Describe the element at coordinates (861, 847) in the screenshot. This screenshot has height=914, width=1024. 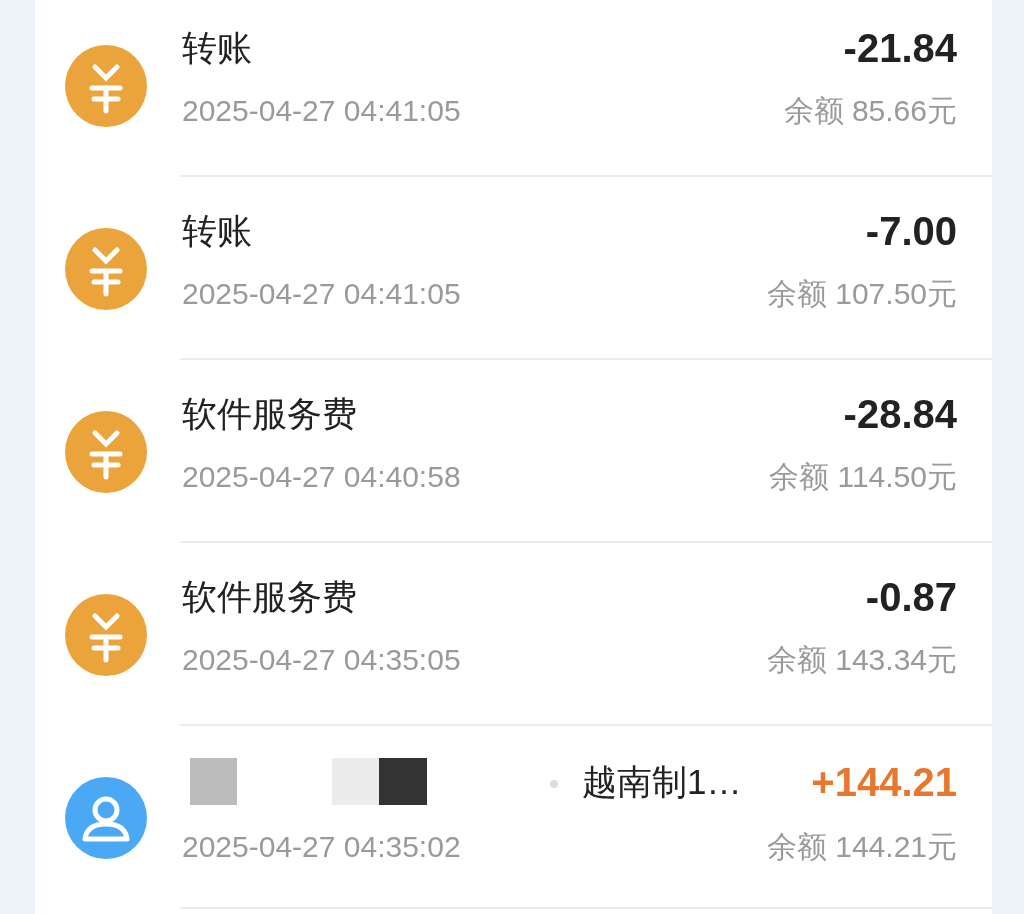
I see `balance: 余额 144.21元` at that location.